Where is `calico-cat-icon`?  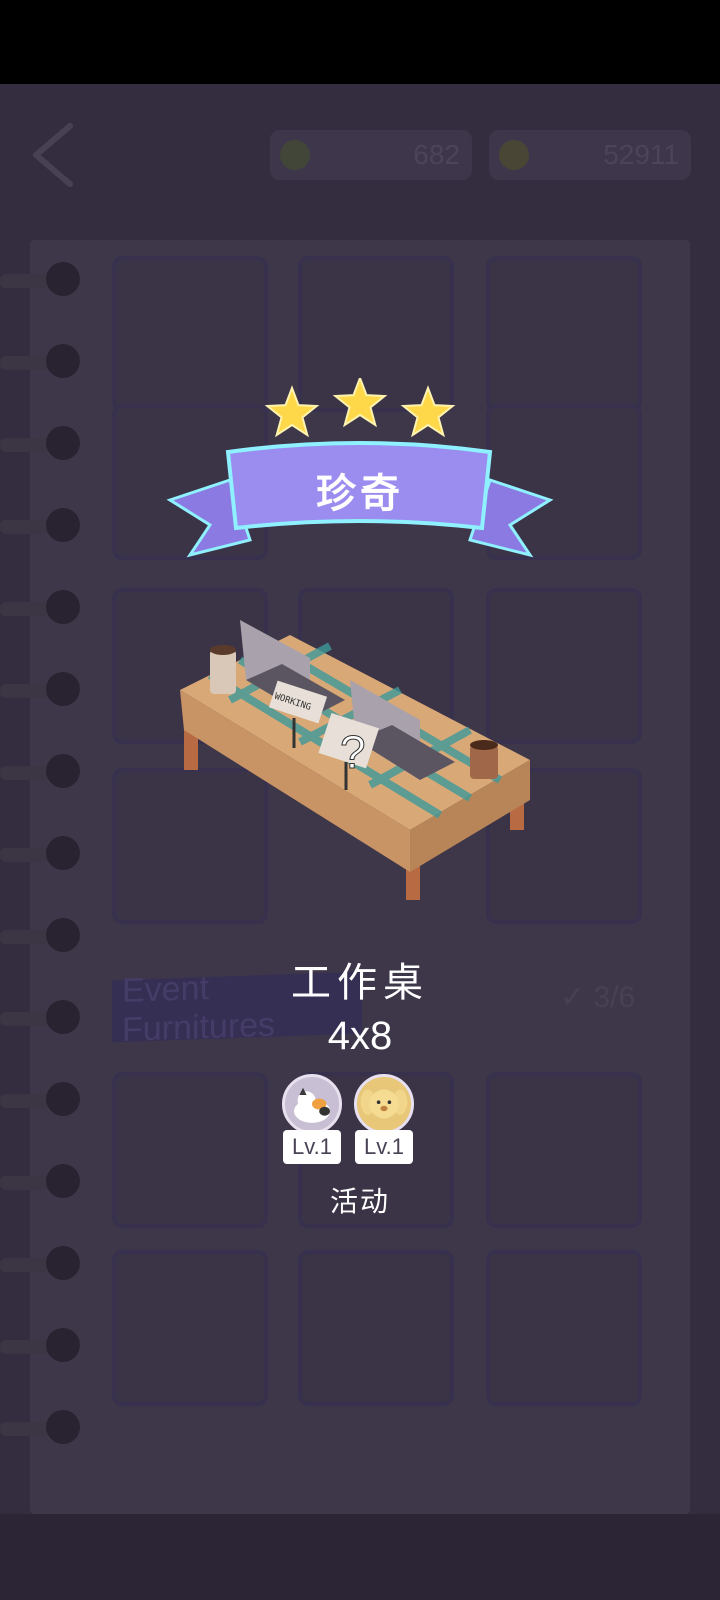
calico-cat-icon is located at coordinates (312, 1104).